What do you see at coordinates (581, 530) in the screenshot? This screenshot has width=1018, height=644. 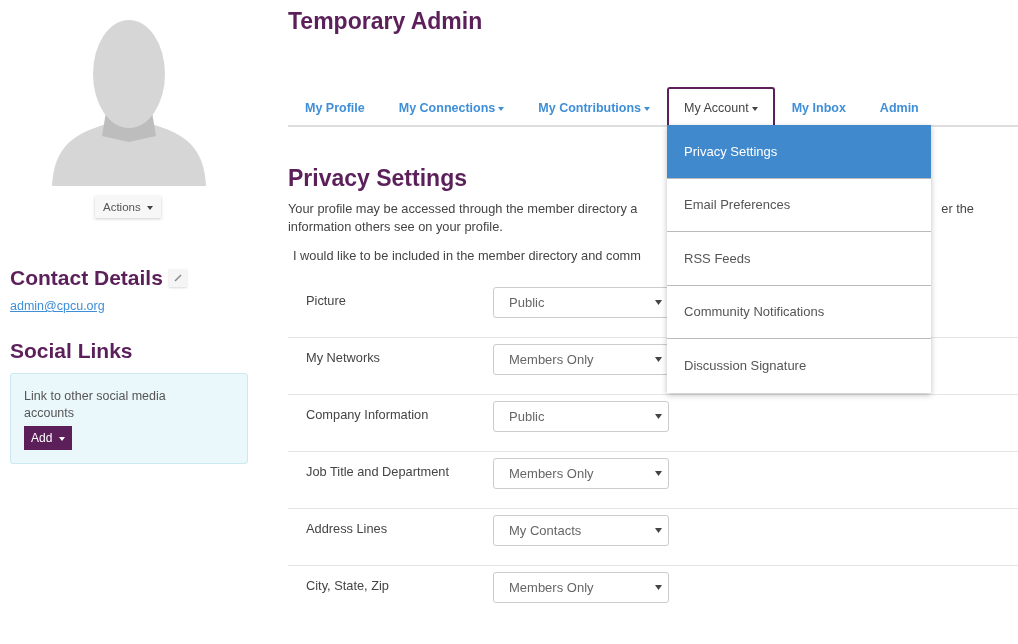 I see `privacy-select: My Contacts` at bounding box center [581, 530].